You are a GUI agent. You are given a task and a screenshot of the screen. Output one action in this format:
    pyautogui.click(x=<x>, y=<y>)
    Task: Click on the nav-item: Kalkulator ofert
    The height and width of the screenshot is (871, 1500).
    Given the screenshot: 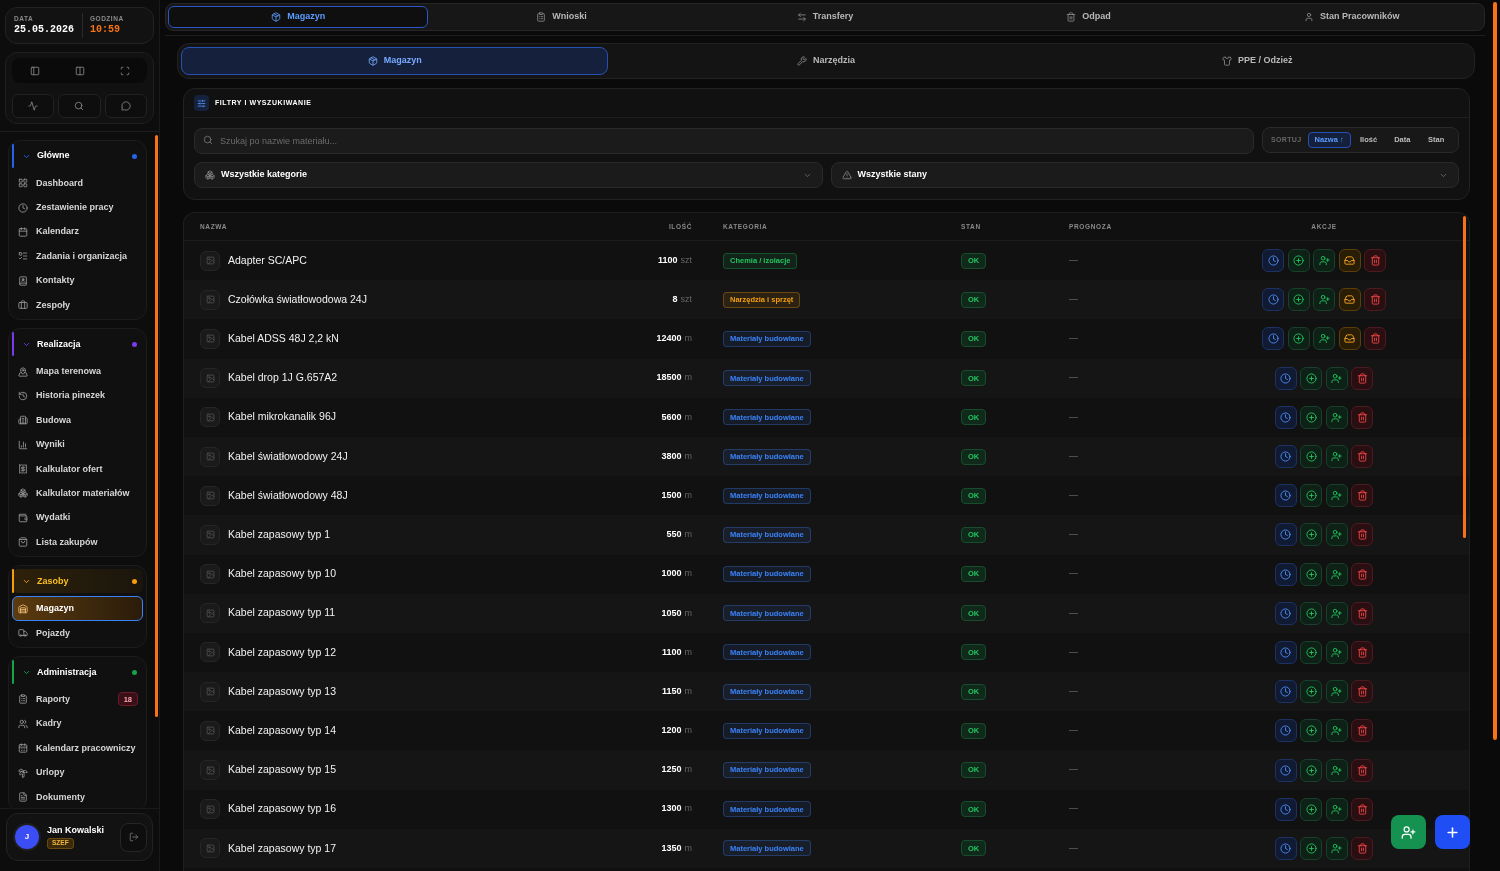 What is the action you would take?
    pyautogui.click(x=77, y=469)
    